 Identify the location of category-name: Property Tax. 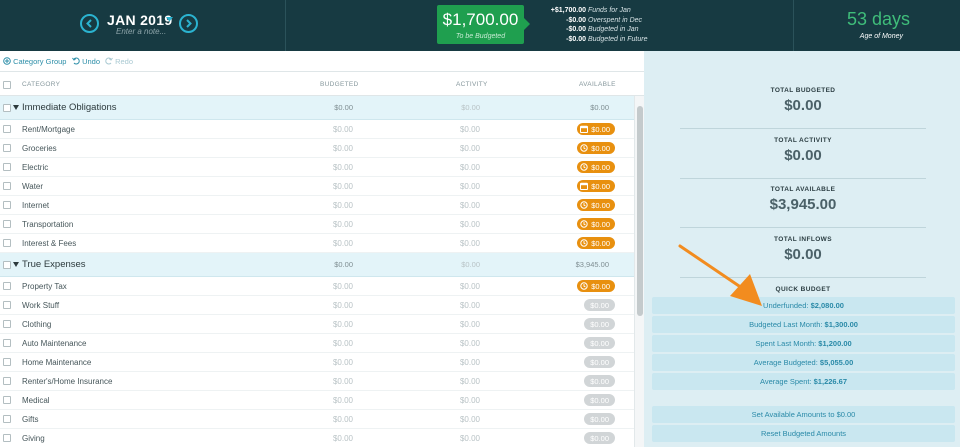
(44, 286).